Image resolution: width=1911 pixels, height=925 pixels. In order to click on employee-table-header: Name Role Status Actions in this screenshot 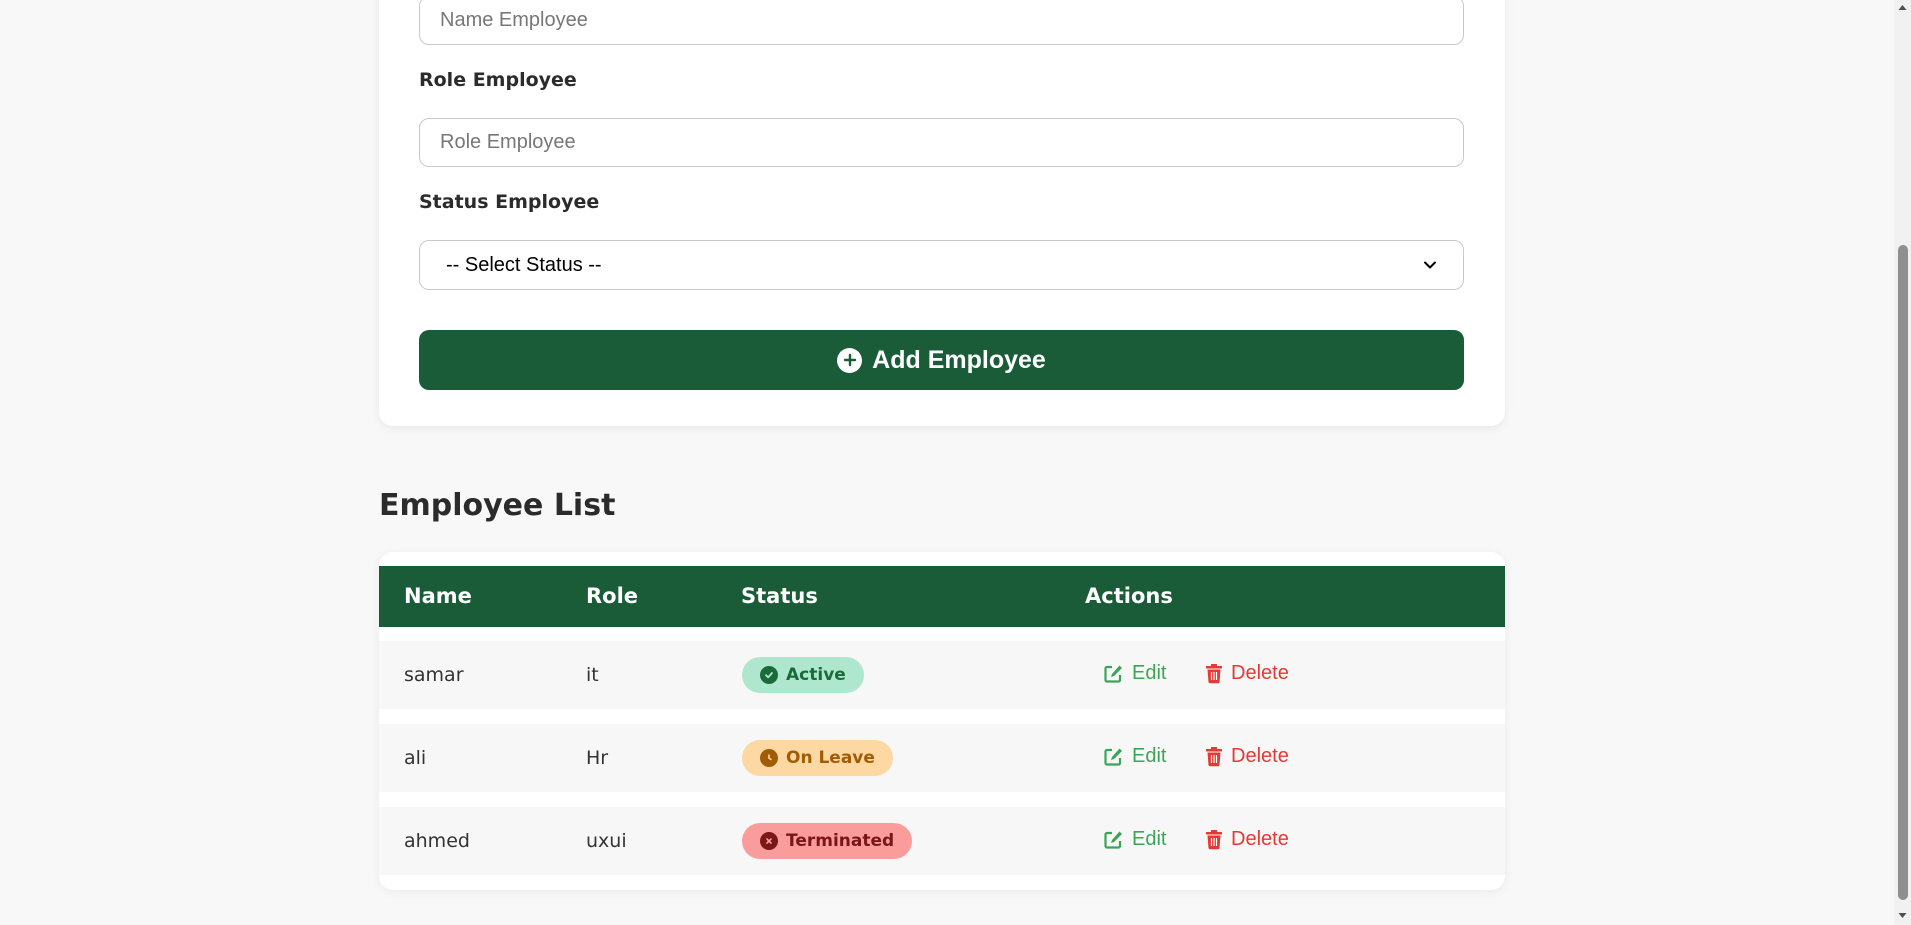, I will do `click(942, 596)`.